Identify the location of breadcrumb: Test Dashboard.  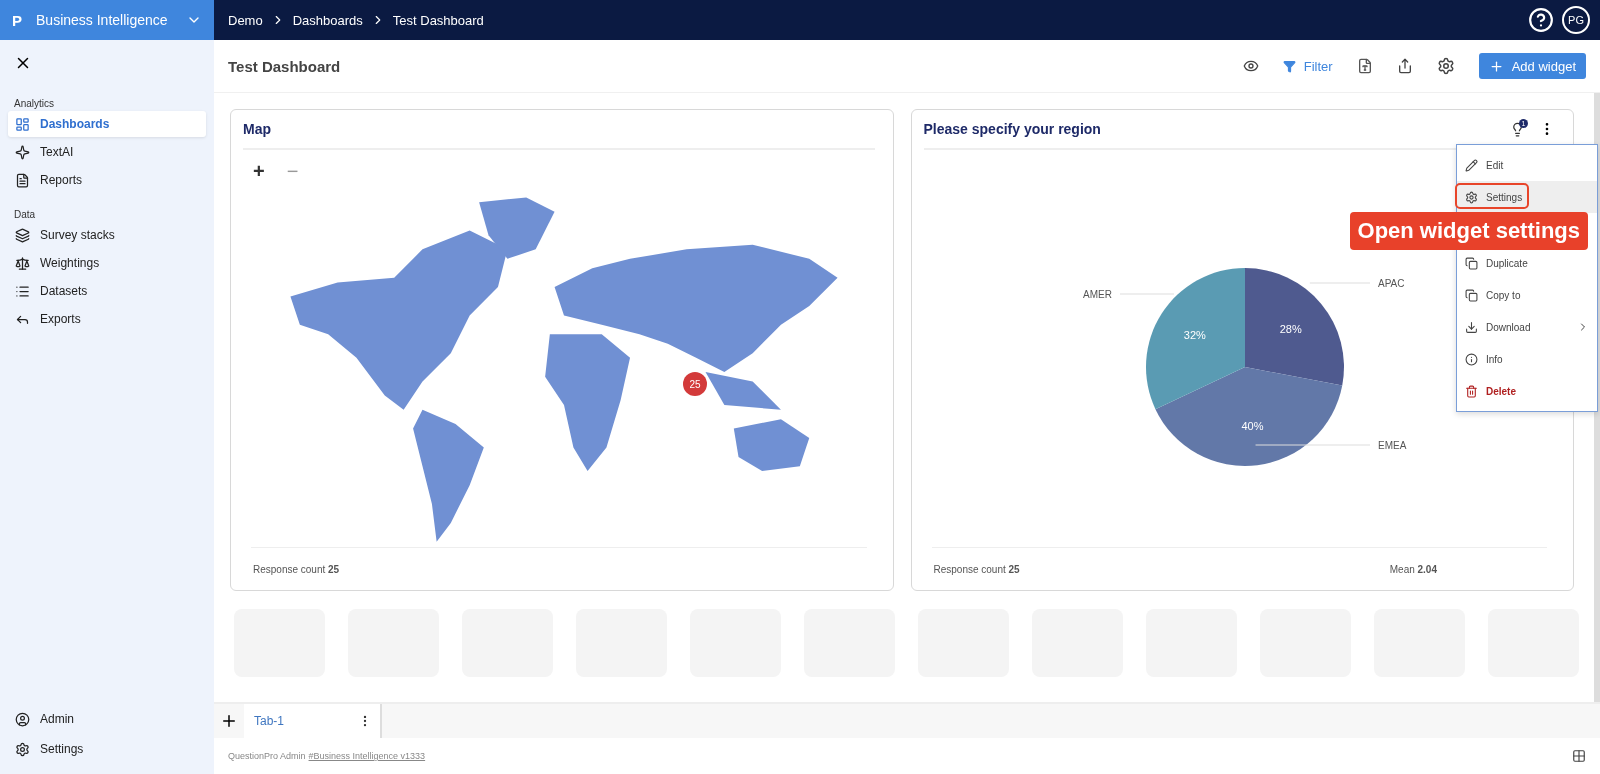
(438, 20).